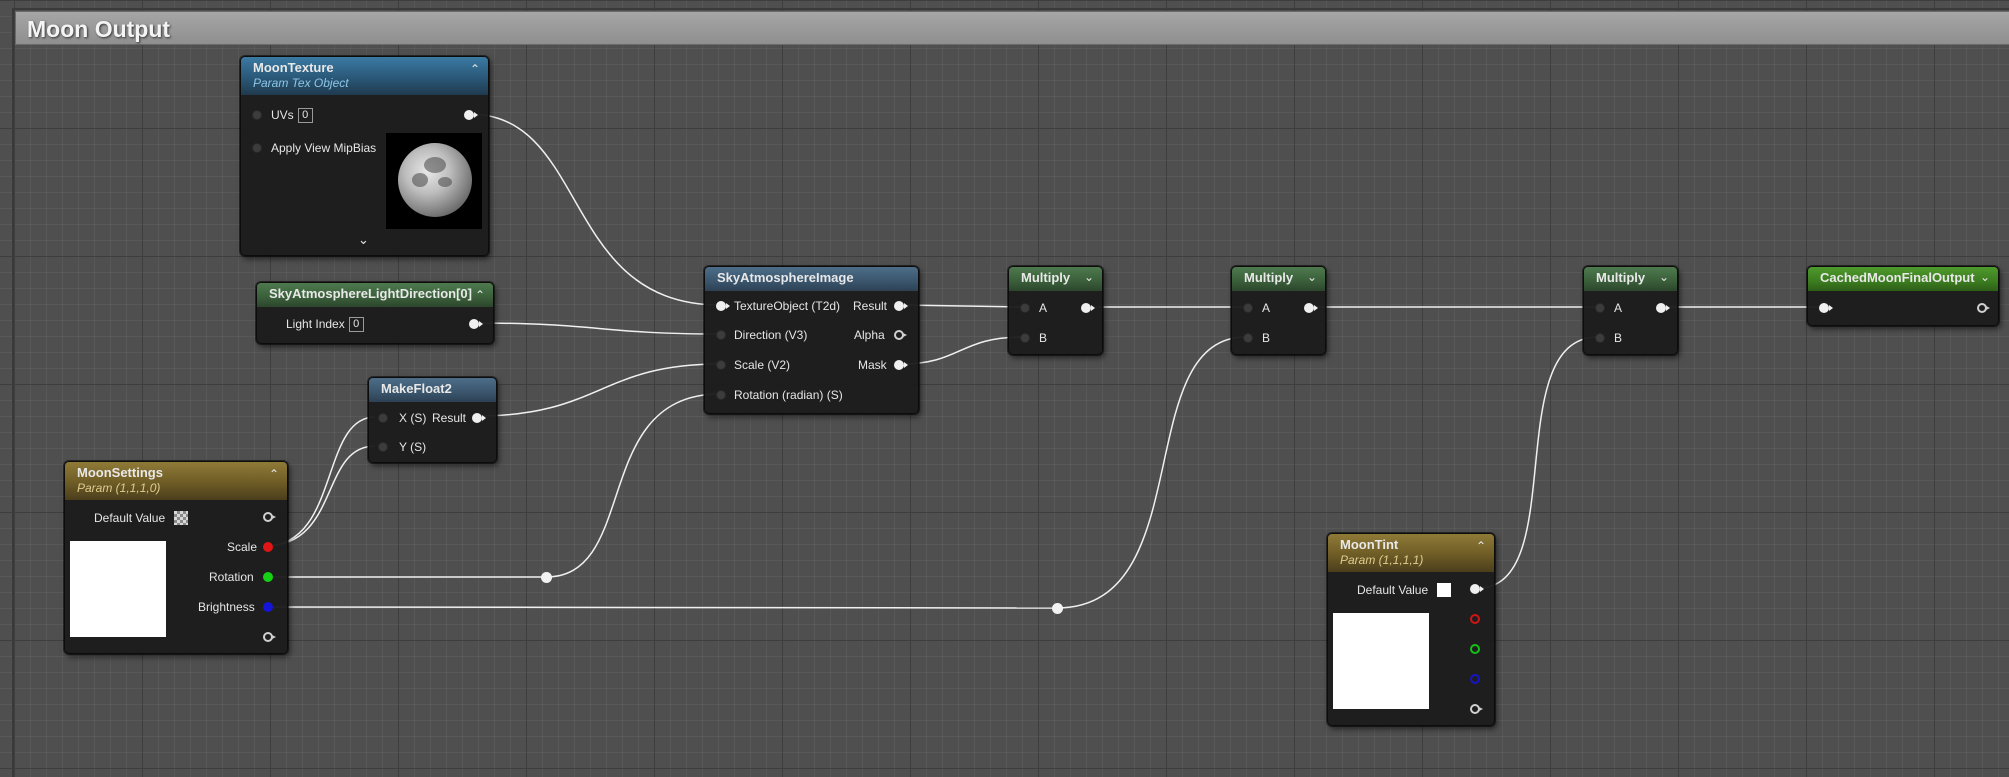 This screenshot has width=2009, height=777. I want to click on moon-tint-header: MoonTint Param (1,1,1,1), so click(1411, 553).